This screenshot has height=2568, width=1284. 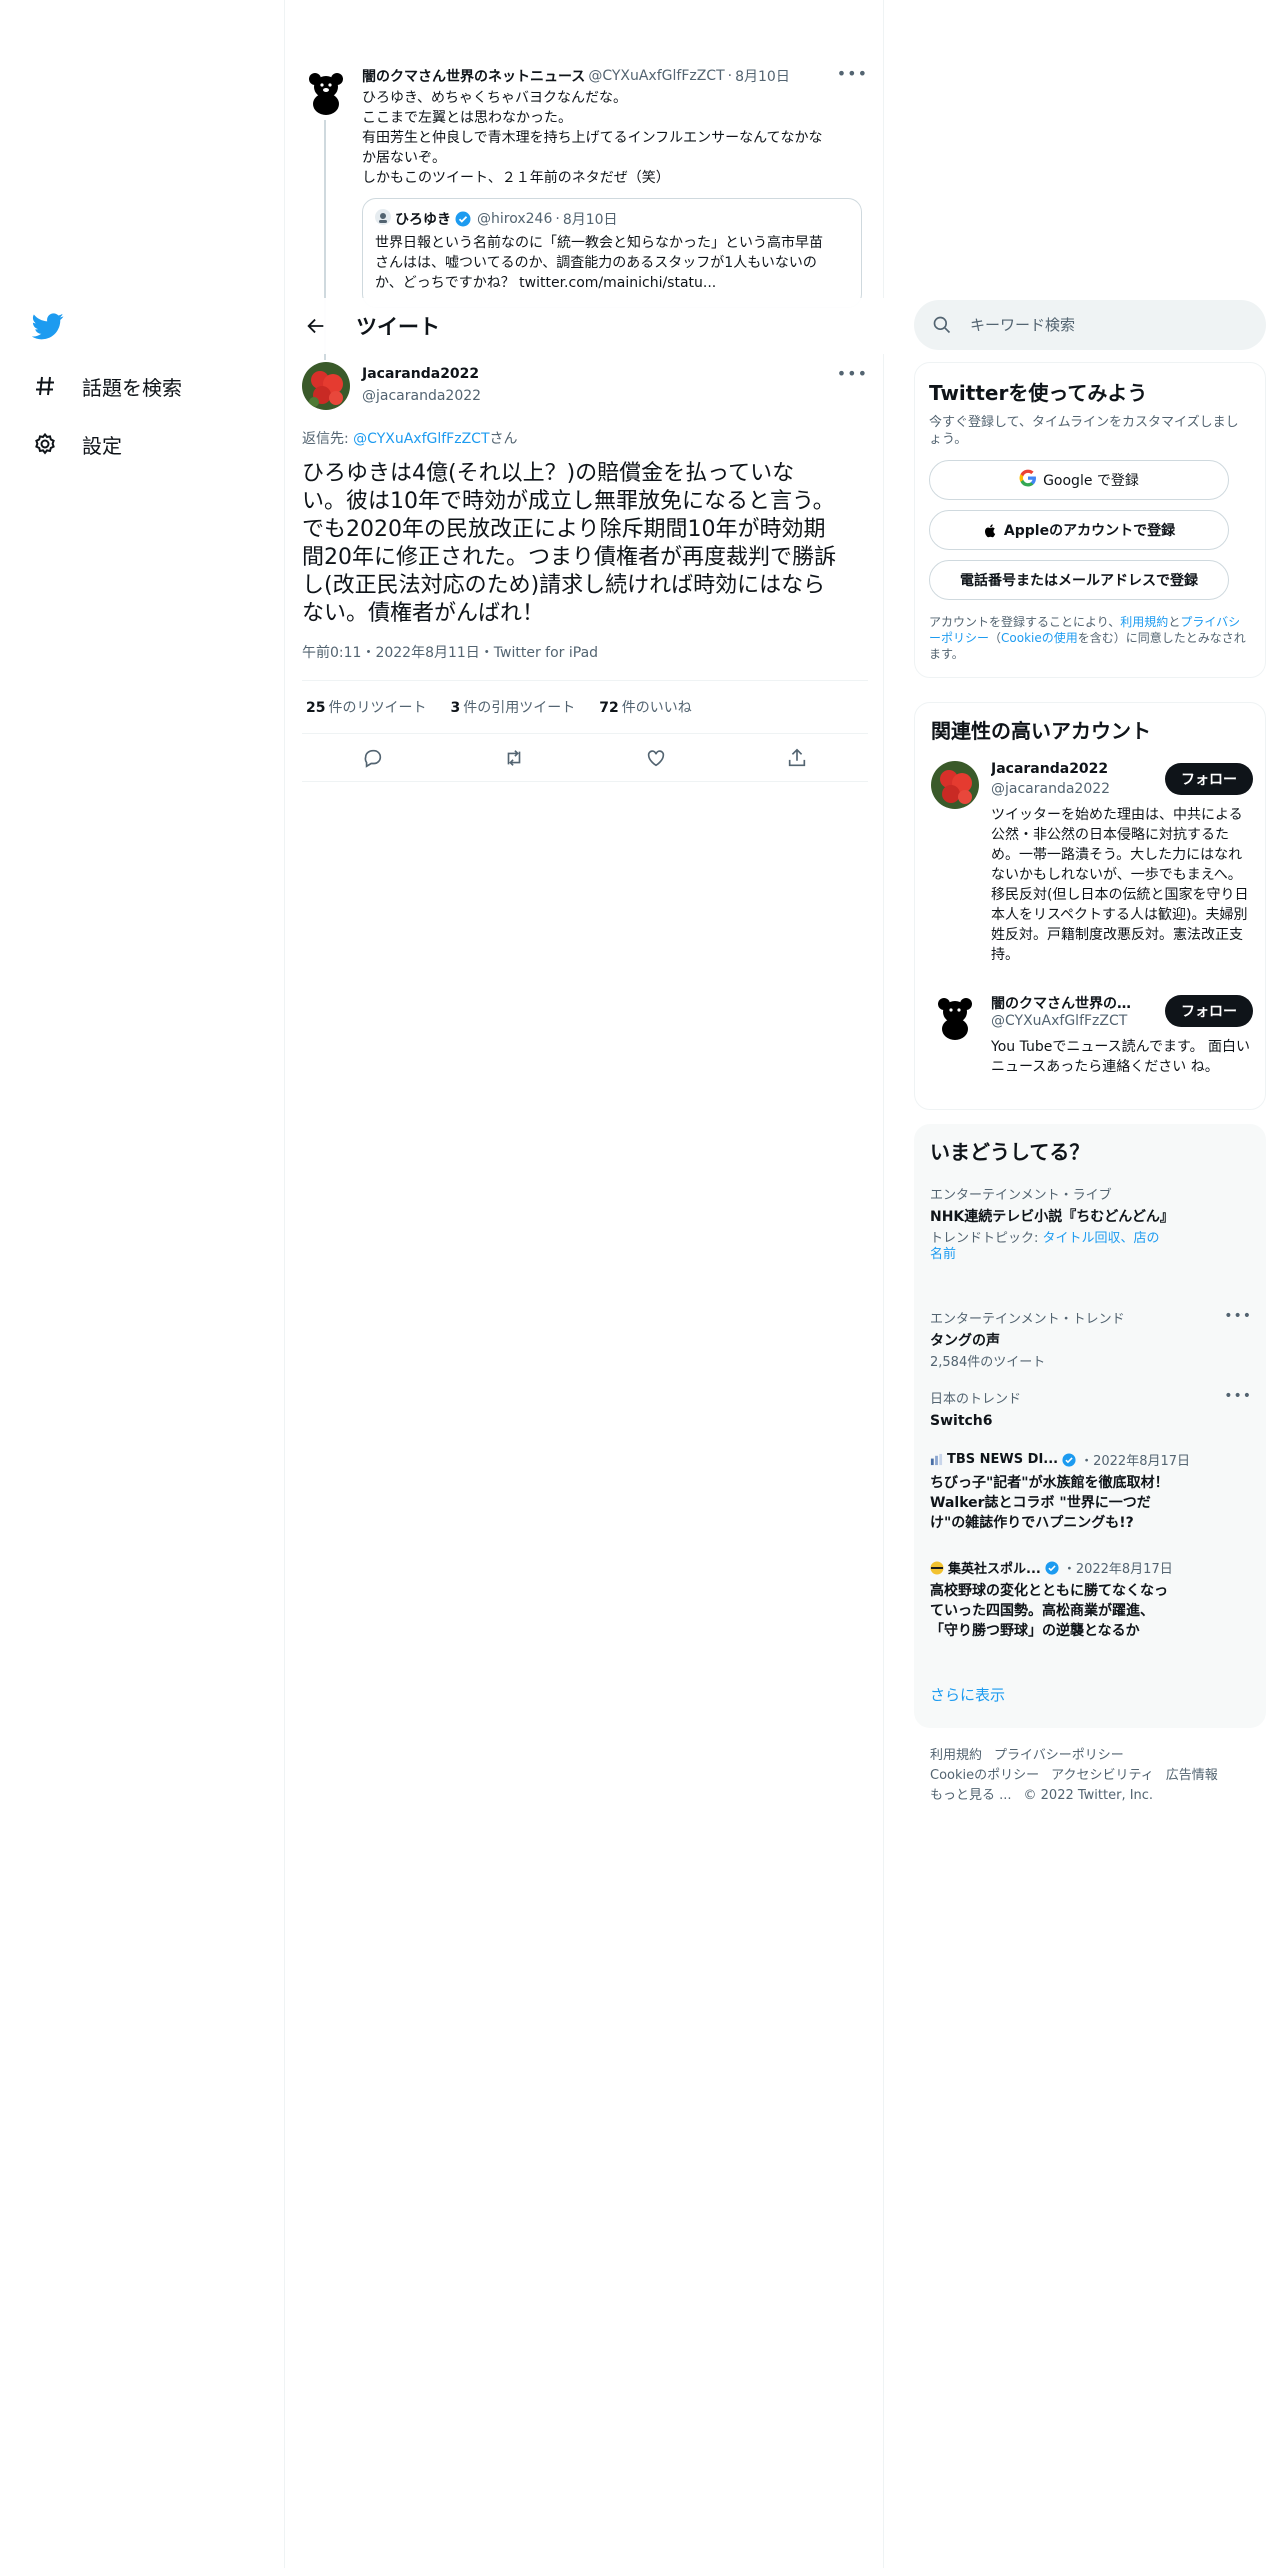 I want to click on account-name: Jacaranda2022, so click(x=1050, y=769).